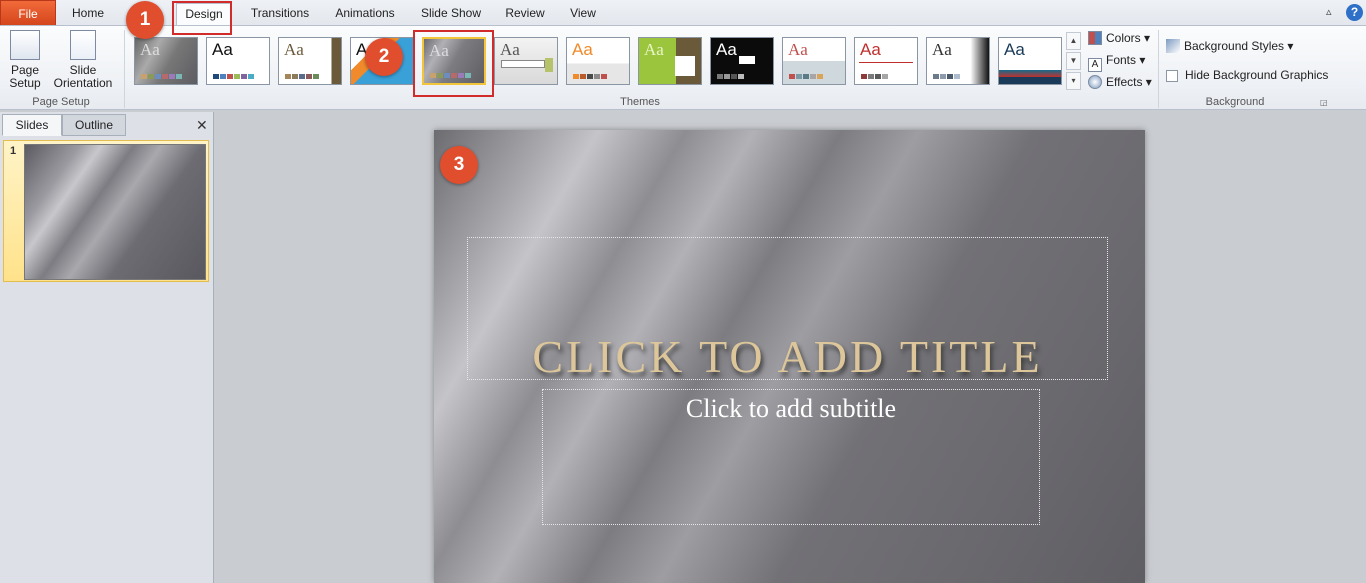 This screenshot has height=583, width=1366. What do you see at coordinates (384, 57) in the screenshot?
I see `step-badge-2: 2` at bounding box center [384, 57].